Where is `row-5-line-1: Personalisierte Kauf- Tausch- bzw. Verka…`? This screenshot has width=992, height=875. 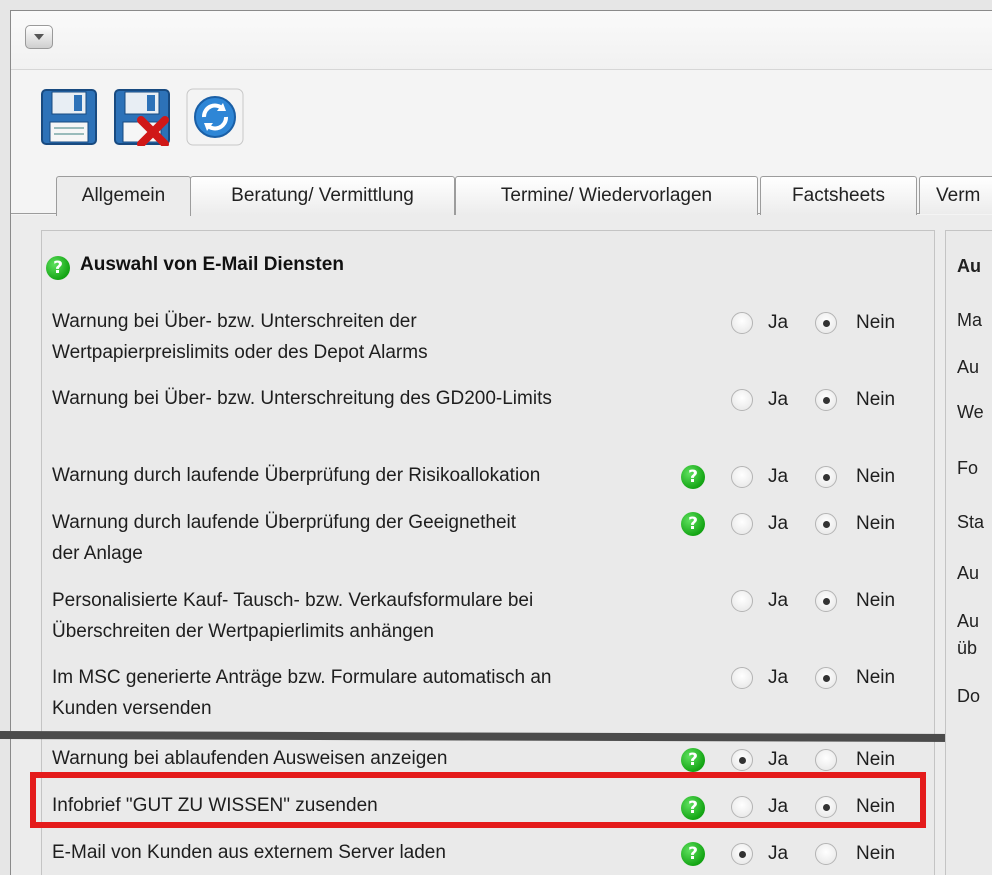 row-5-line-1: Personalisierte Kauf- Tausch- bzw. Verka… is located at coordinates (293, 600).